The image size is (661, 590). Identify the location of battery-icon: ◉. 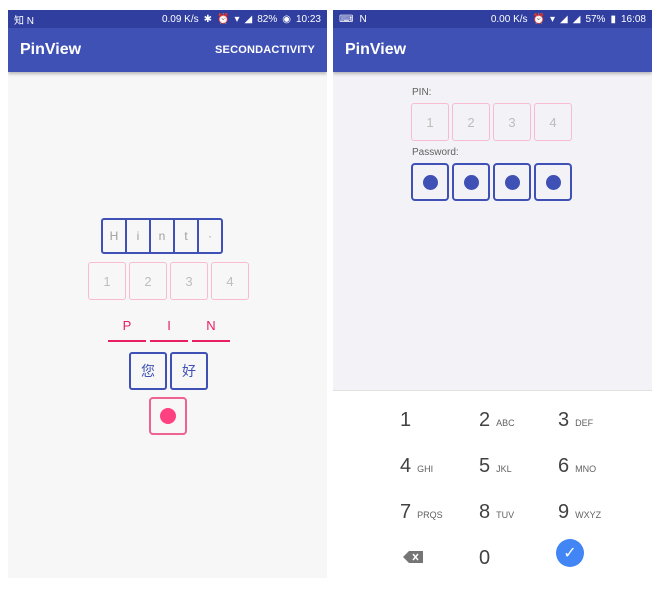
(286, 19).